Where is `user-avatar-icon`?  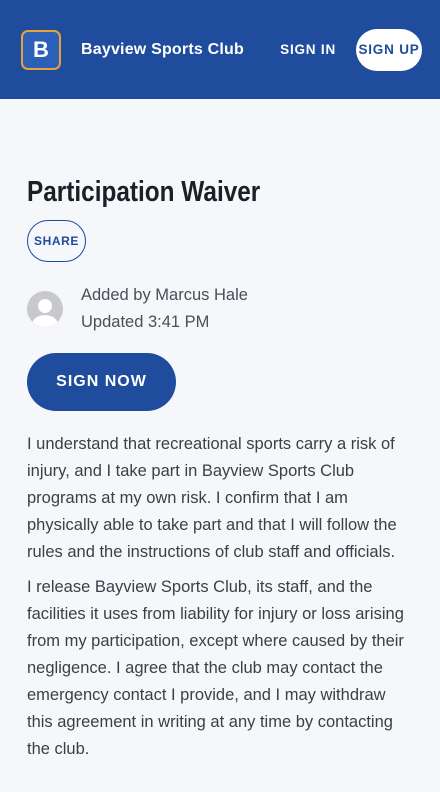 user-avatar-icon is located at coordinates (45, 309).